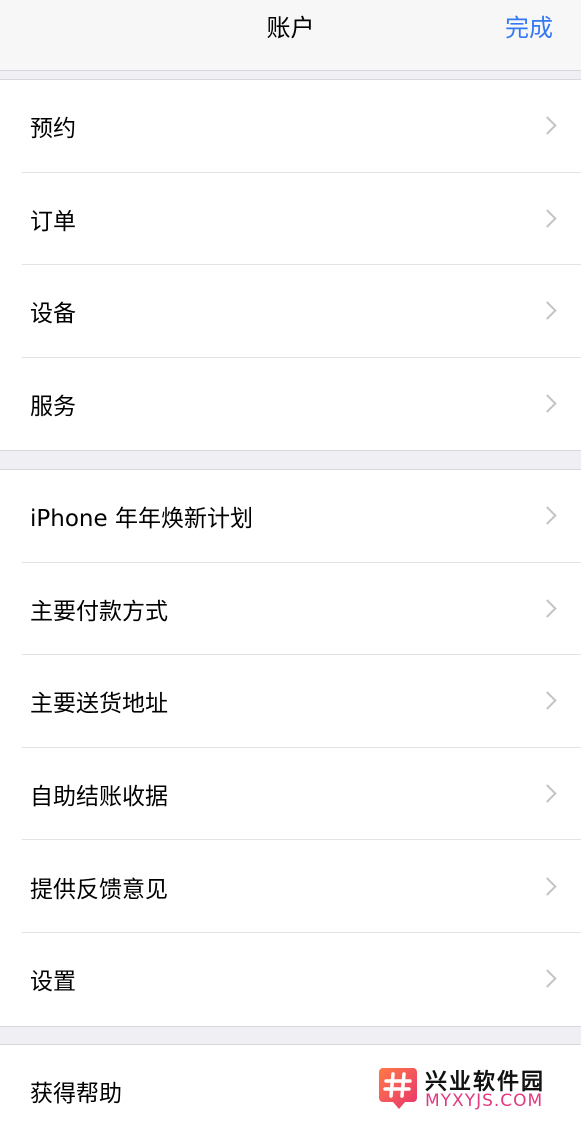 This screenshot has height=1138, width=581. I want to click on done-button: 完成, so click(529, 28).